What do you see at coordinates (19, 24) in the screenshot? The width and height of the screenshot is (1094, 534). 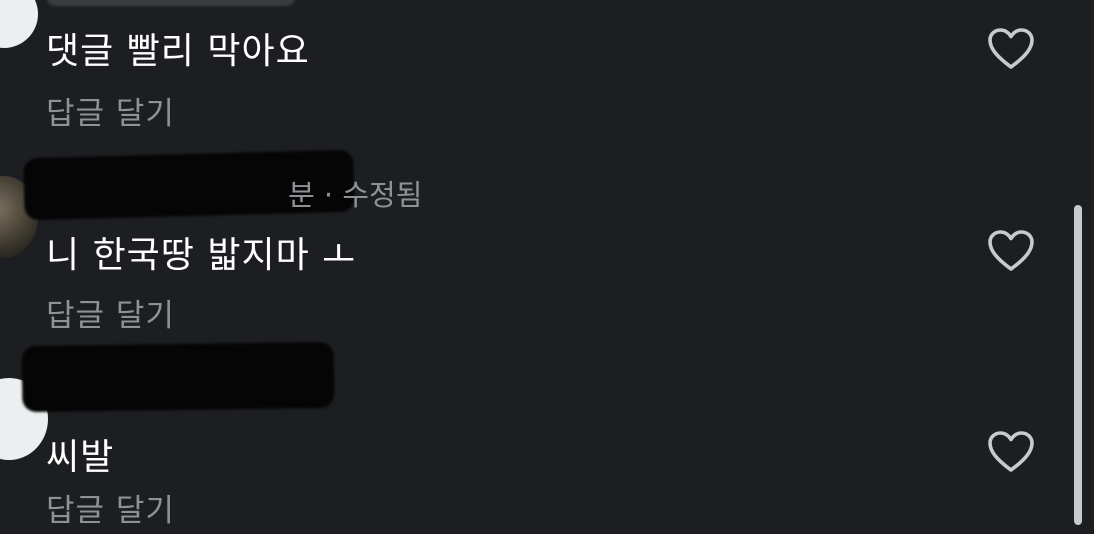 I see `avatar` at bounding box center [19, 24].